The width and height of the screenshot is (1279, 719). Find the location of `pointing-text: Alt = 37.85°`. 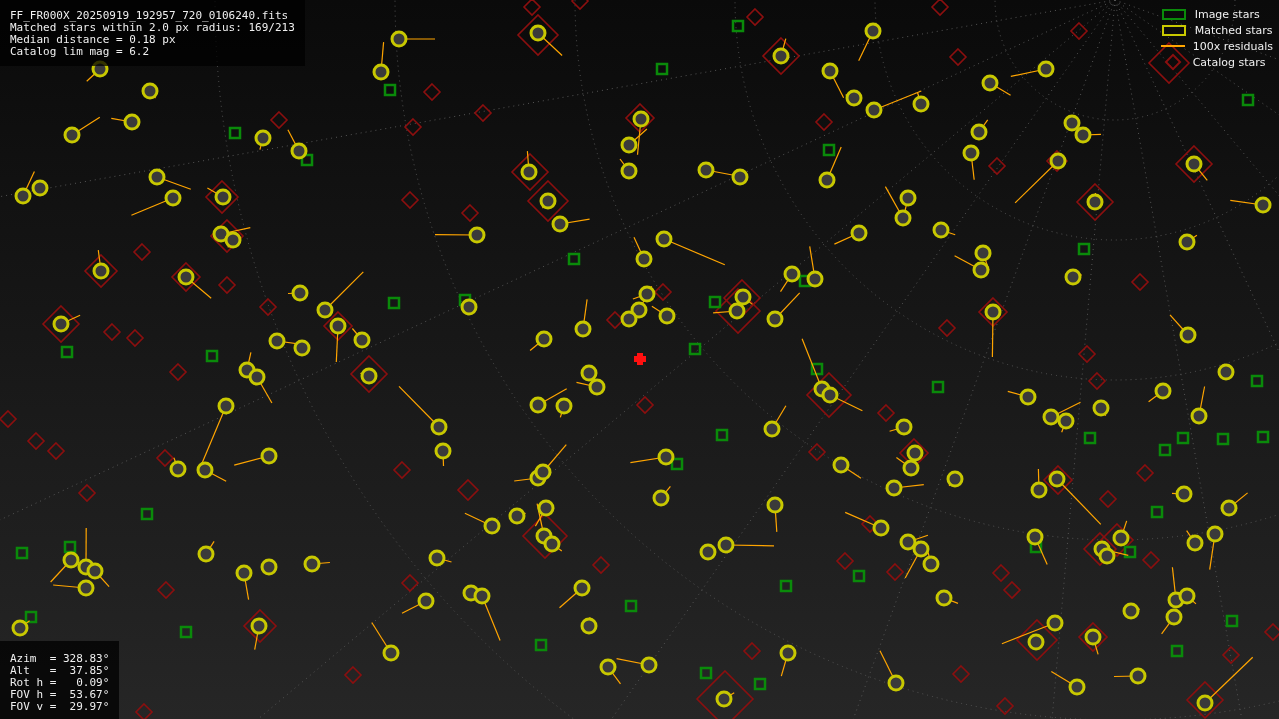

pointing-text: Alt = 37.85° is located at coordinates (60, 671).